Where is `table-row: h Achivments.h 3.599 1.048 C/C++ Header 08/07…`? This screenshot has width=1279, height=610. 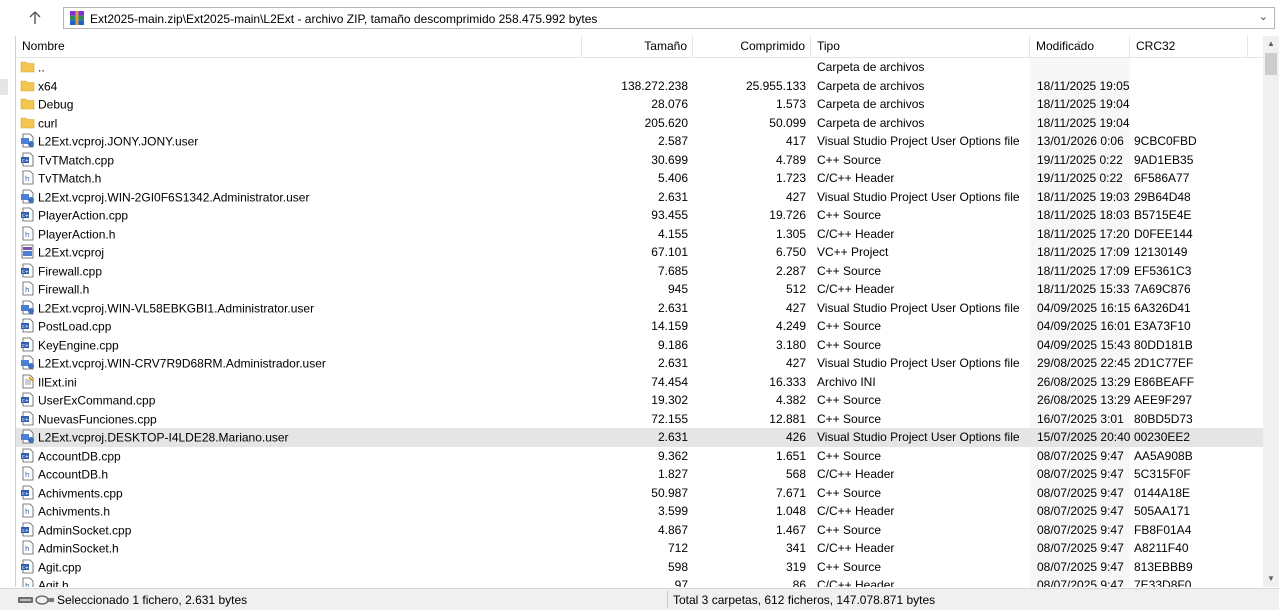 table-row: h Achivments.h 3.599 1.048 C/C++ Header 08/07… is located at coordinates (639, 511).